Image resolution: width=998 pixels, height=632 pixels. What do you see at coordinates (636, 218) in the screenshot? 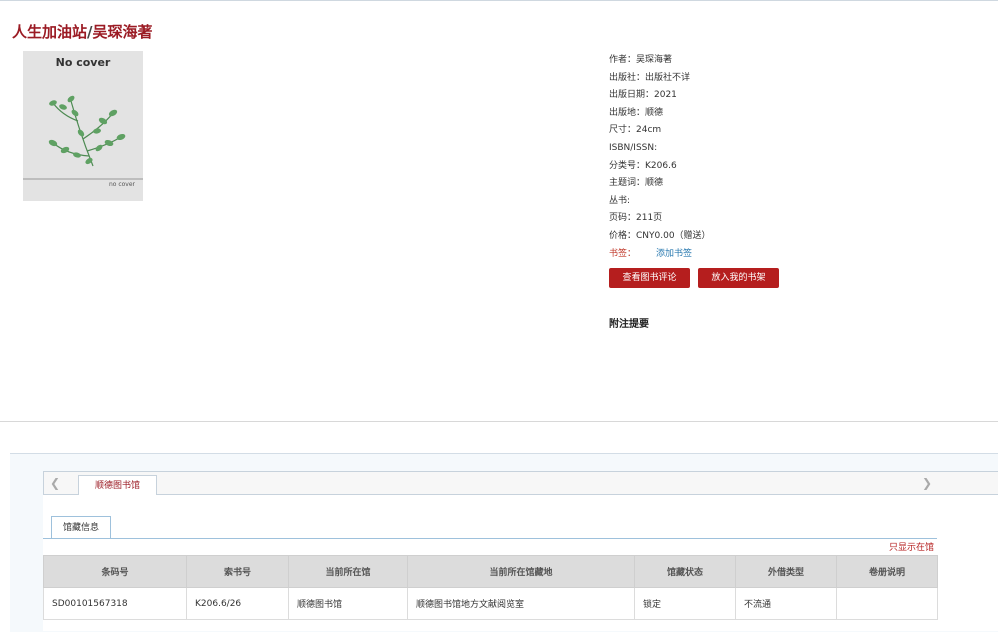
I see `meta-pages: 页码：211页` at bounding box center [636, 218].